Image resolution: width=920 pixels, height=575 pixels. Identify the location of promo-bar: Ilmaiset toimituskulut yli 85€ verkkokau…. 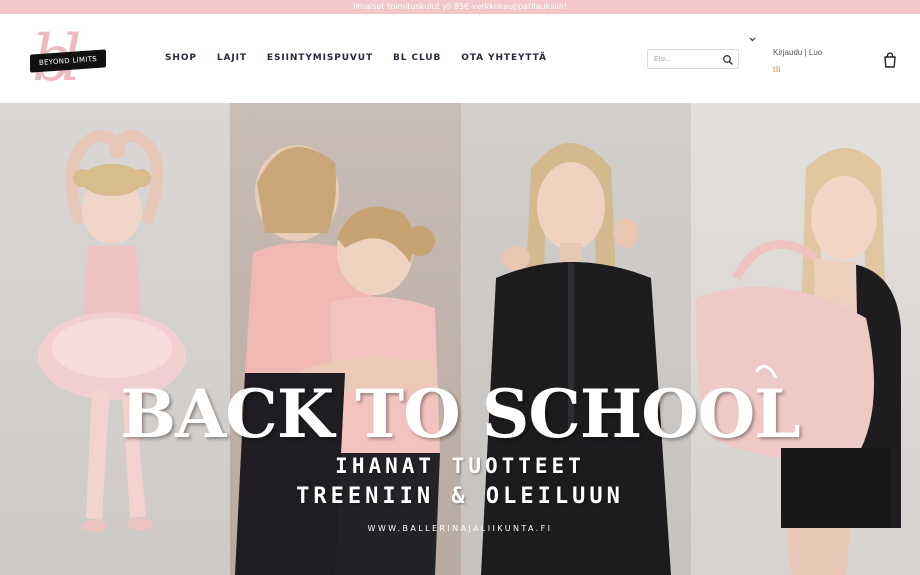
(460, 7).